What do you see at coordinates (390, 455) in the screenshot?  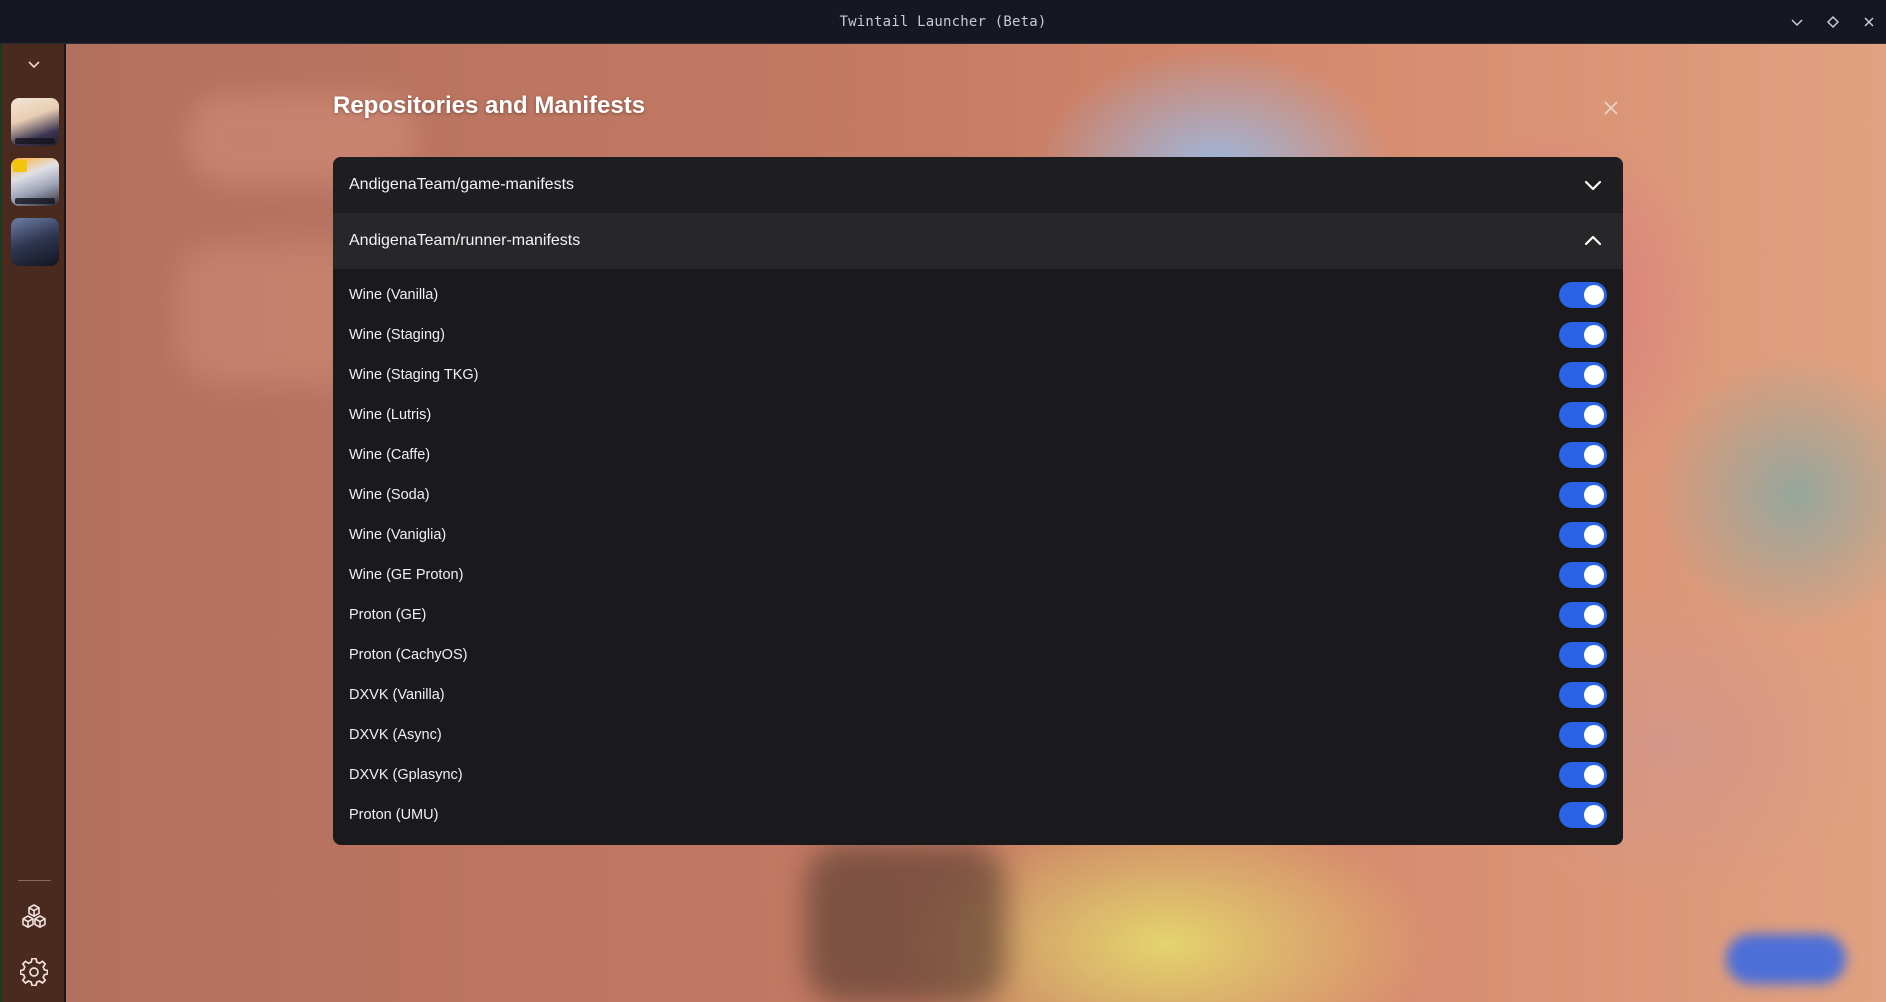 I see `runner-label: Wine (Caffe)` at bounding box center [390, 455].